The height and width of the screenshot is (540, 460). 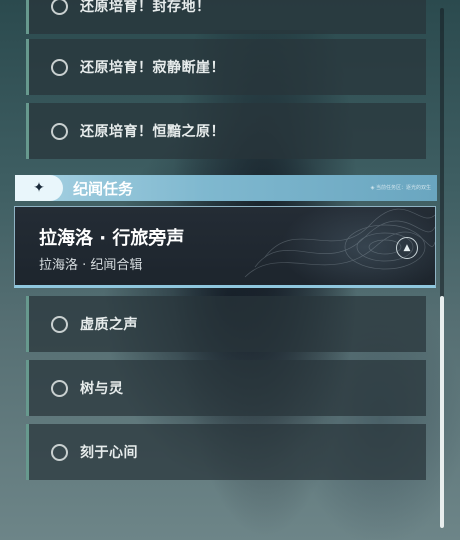 What do you see at coordinates (226, 67) in the screenshot?
I see `quest-item: 还原培育！寂静断崖！` at bounding box center [226, 67].